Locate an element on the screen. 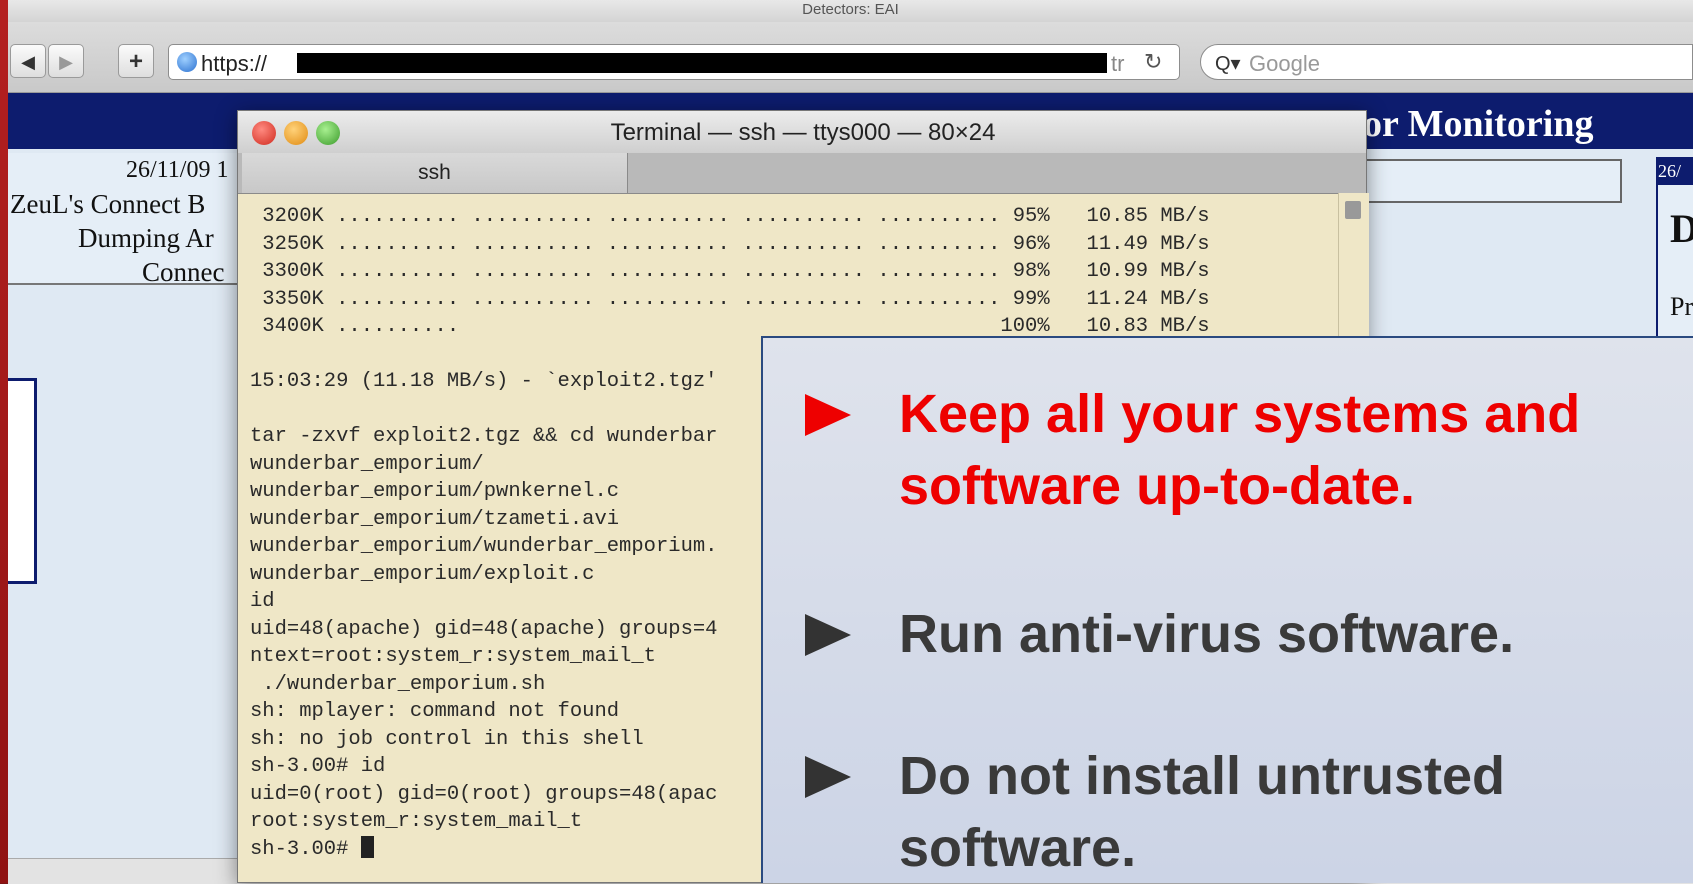  tab-ssh: ssh is located at coordinates (435, 173).